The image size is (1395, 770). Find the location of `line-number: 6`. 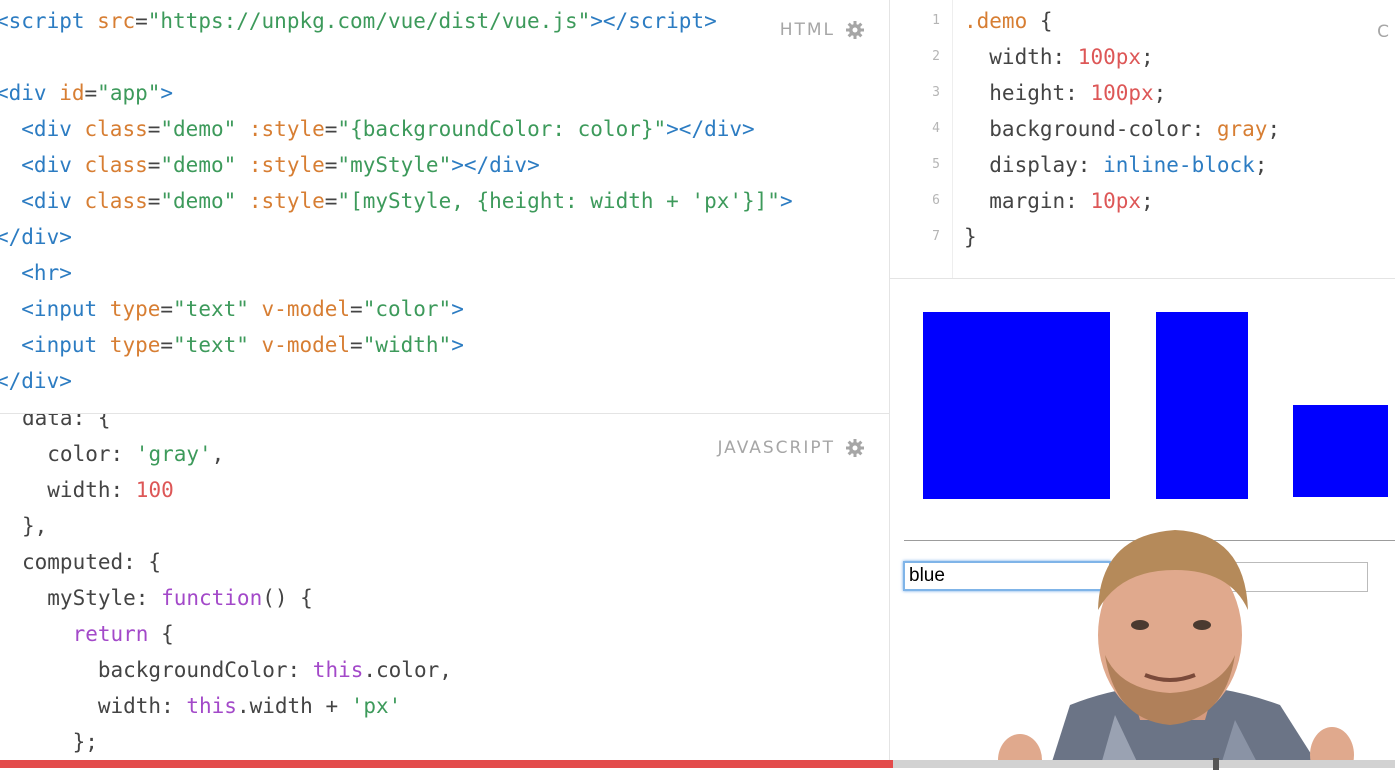

line-number: 6 is located at coordinates (936, 200).